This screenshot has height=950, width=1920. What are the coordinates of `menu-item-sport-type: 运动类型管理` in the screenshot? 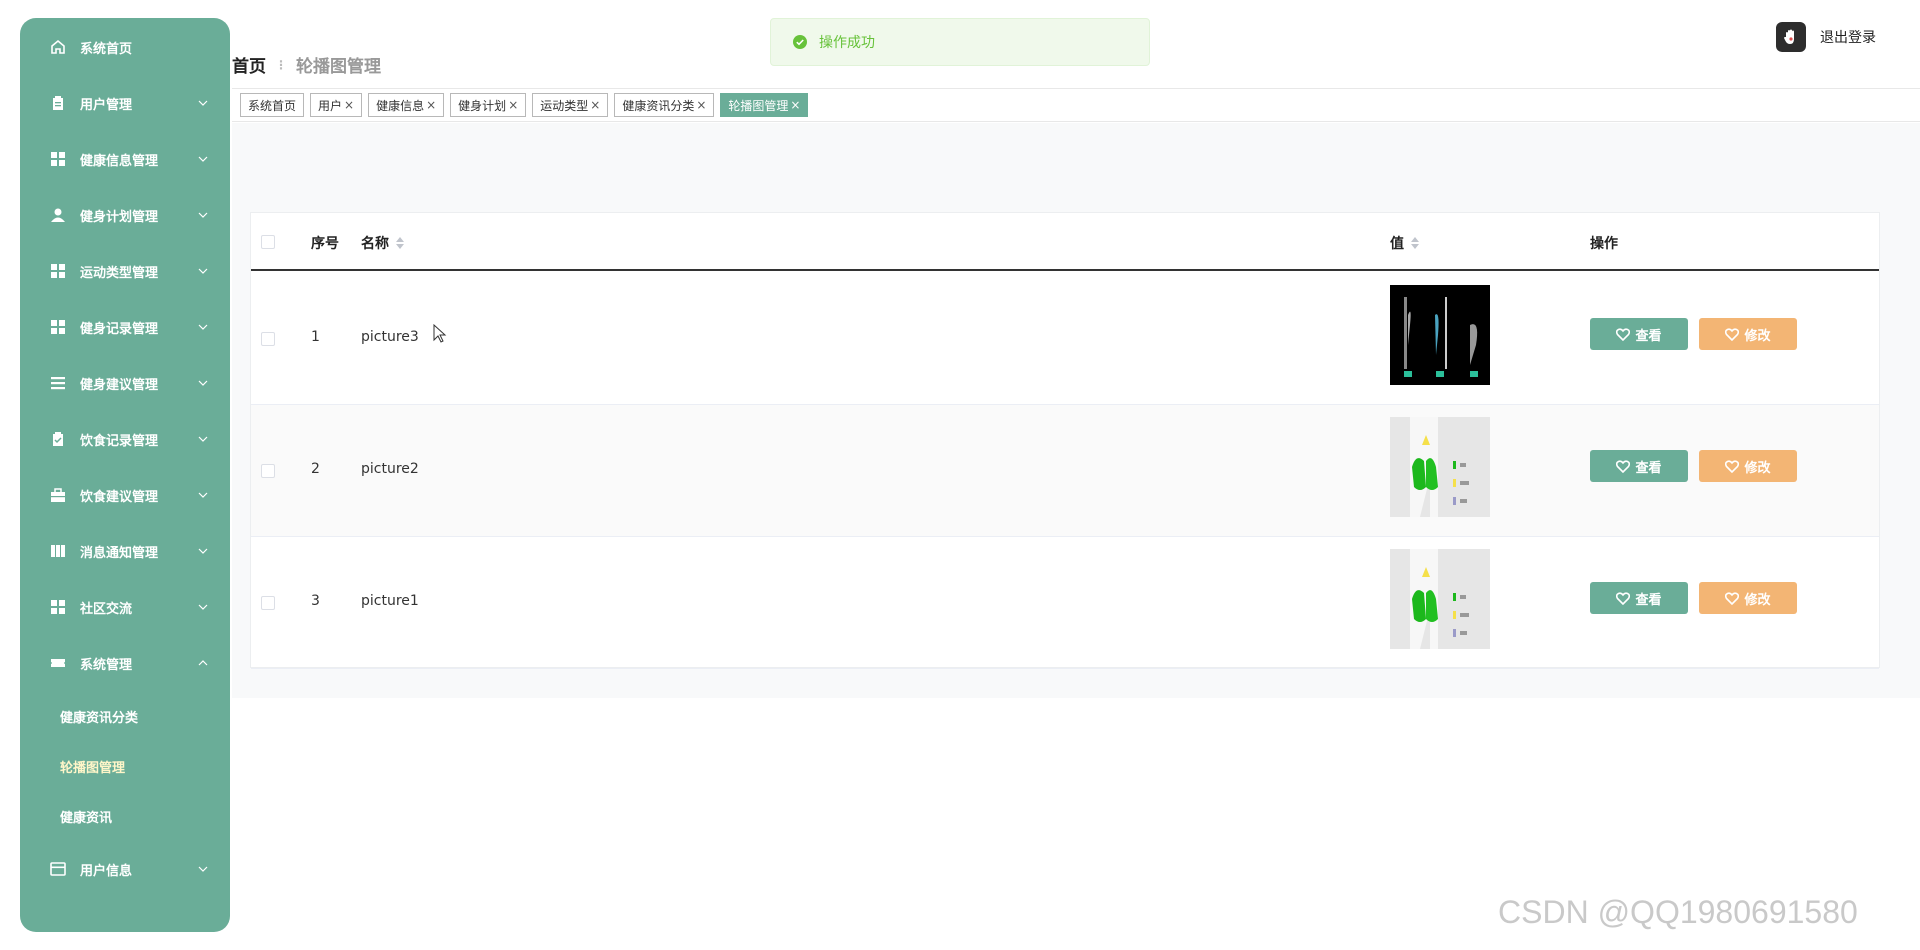 It's located at (125, 271).